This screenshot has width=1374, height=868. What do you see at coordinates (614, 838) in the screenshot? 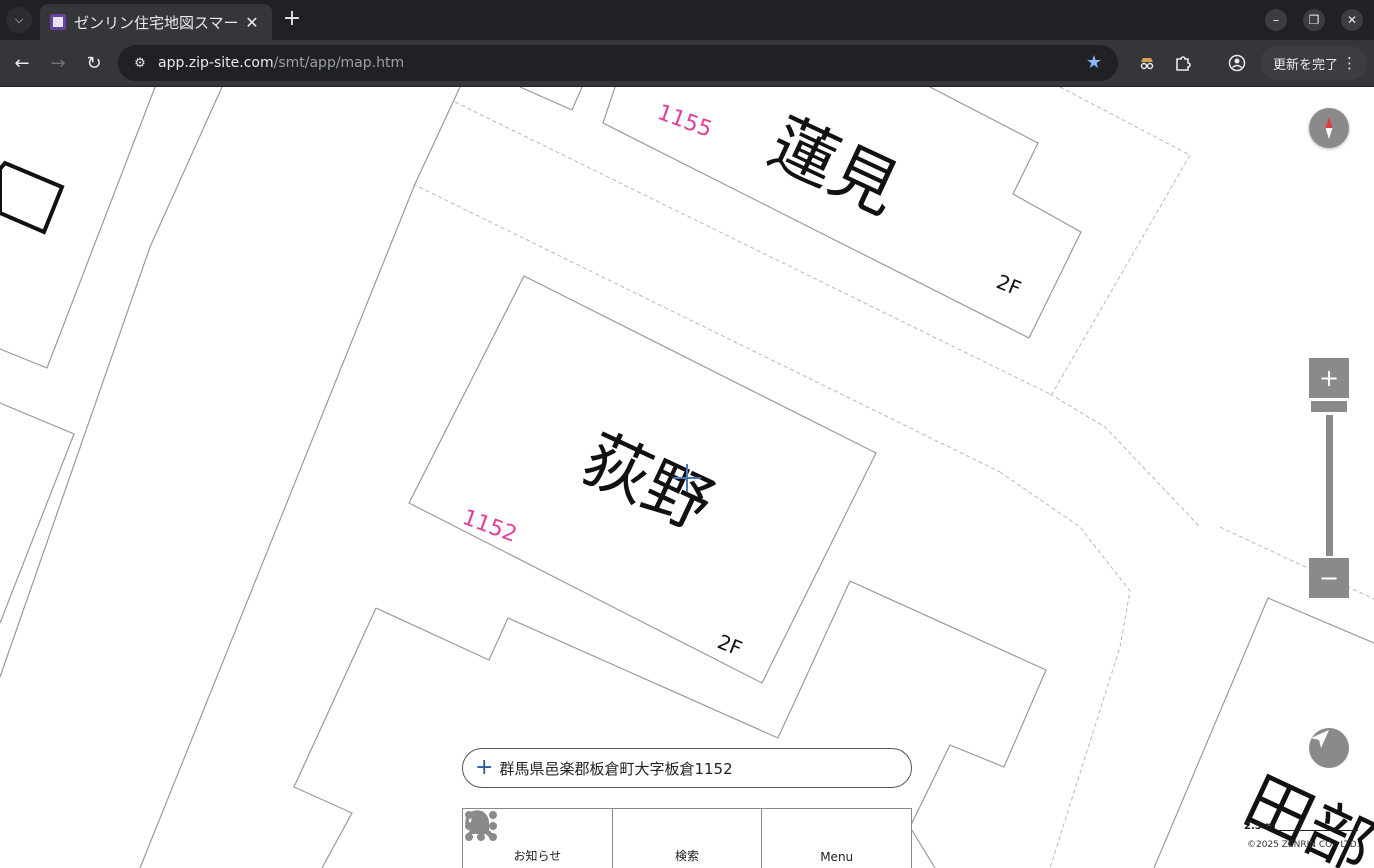
I see `menu-item-search: 検索` at bounding box center [614, 838].